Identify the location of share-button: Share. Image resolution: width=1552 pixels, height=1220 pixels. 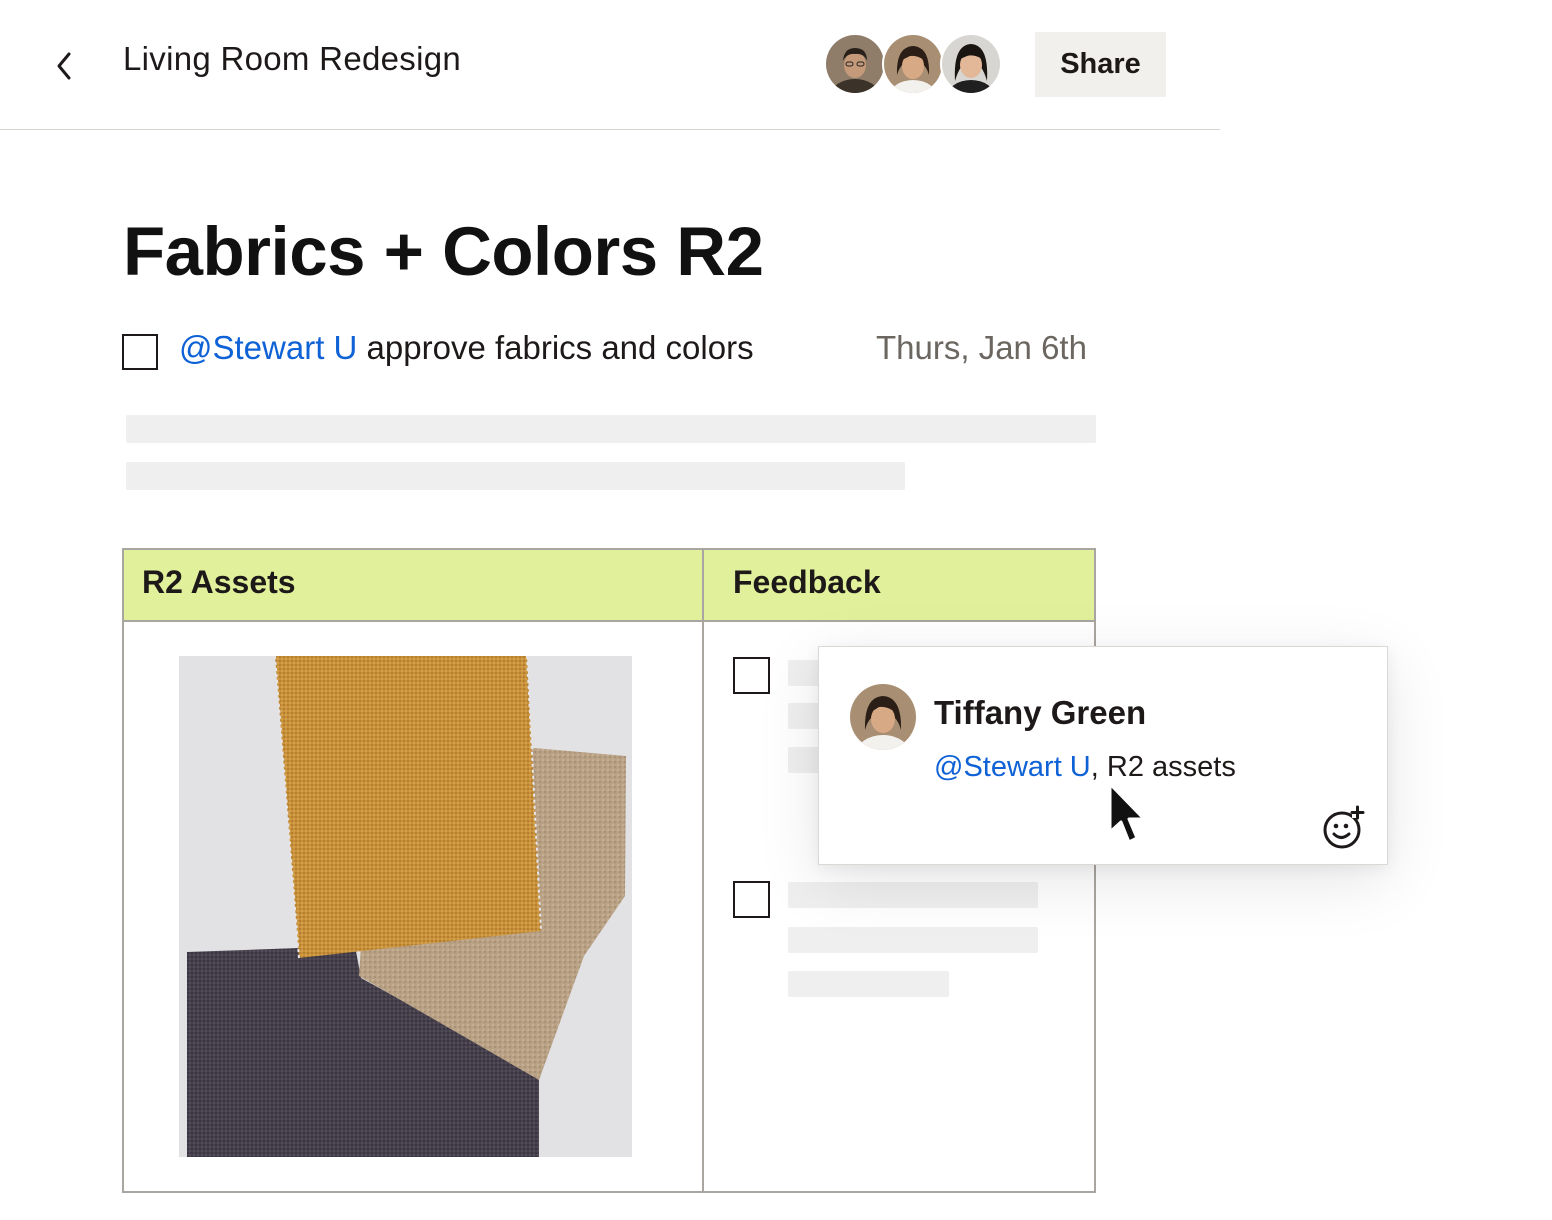
(1100, 64).